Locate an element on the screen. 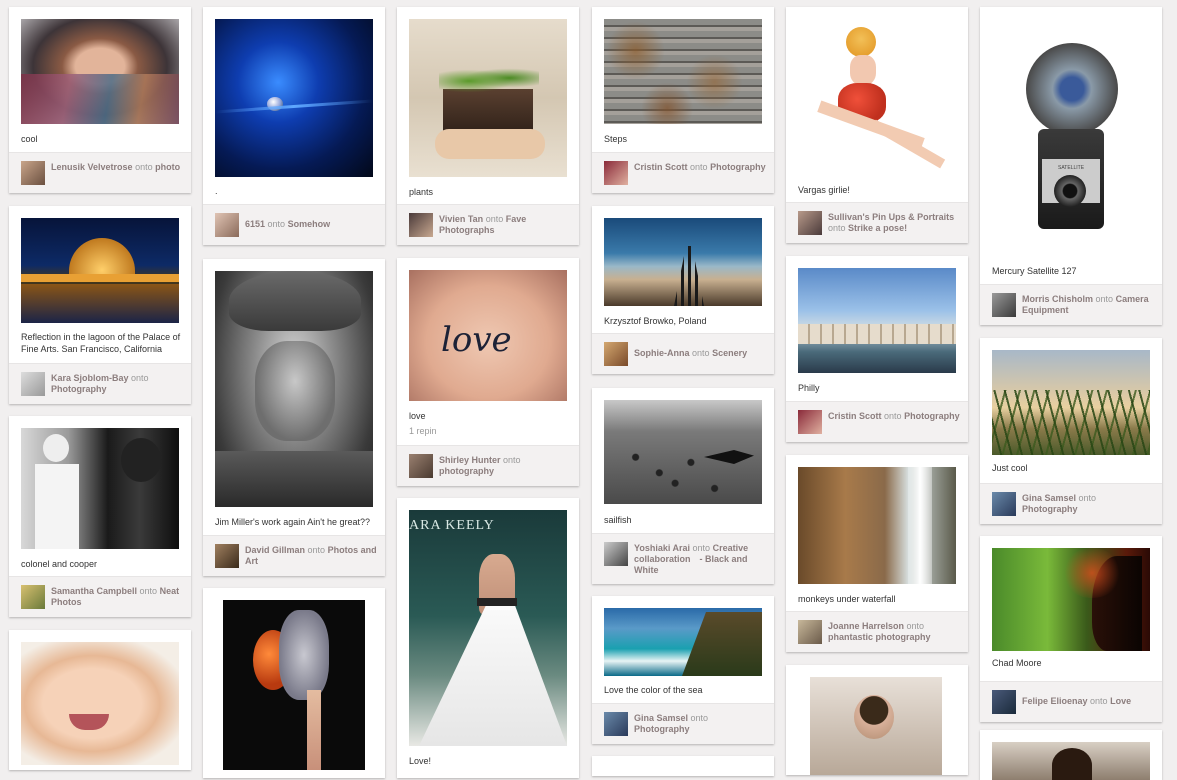 The height and width of the screenshot is (780, 1177). pin-attribution: 6151 onto Somehow is located at coordinates (294, 224).